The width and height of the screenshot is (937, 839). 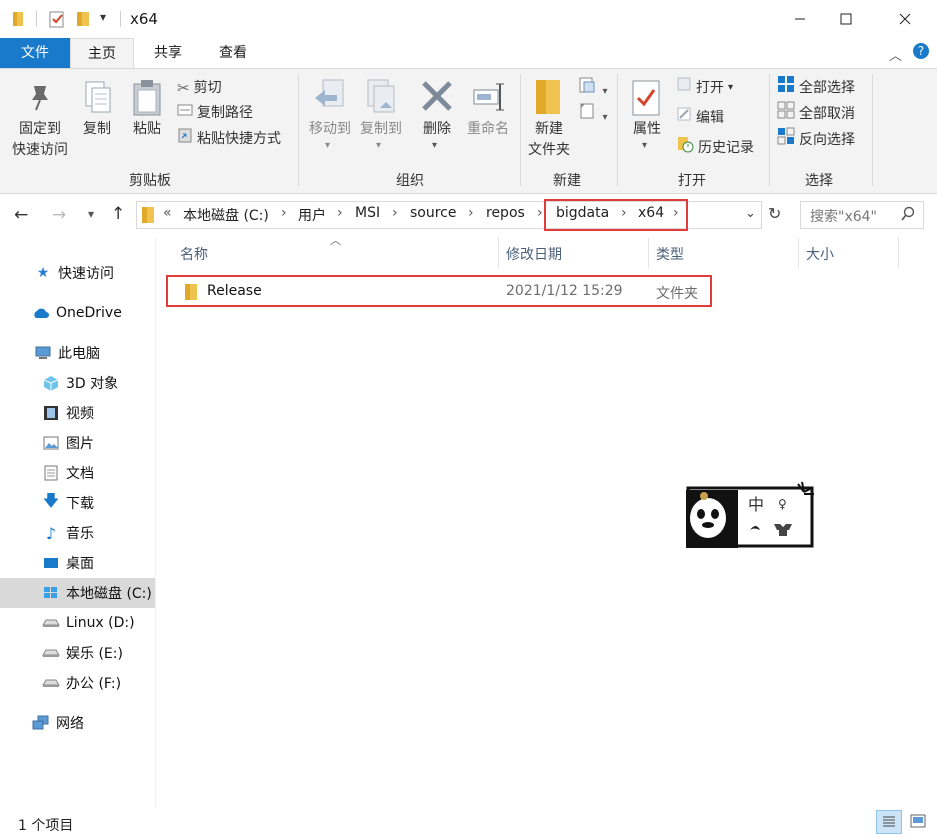 What do you see at coordinates (40, 129) in the screenshot?
I see `pin-label-line1: 固定到` at bounding box center [40, 129].